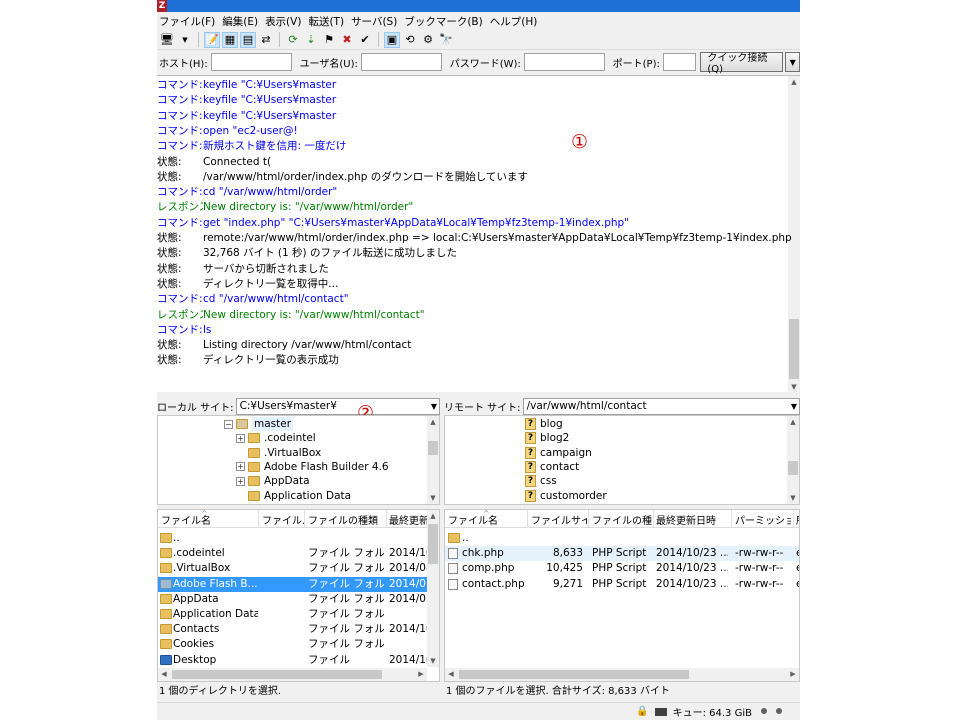 The height and width of the screenshot is (720, 960). Describe the element at coordinates (292, 660) in the screenshot. I see `list-item: Desktop ファイル 2014/10` at that location.